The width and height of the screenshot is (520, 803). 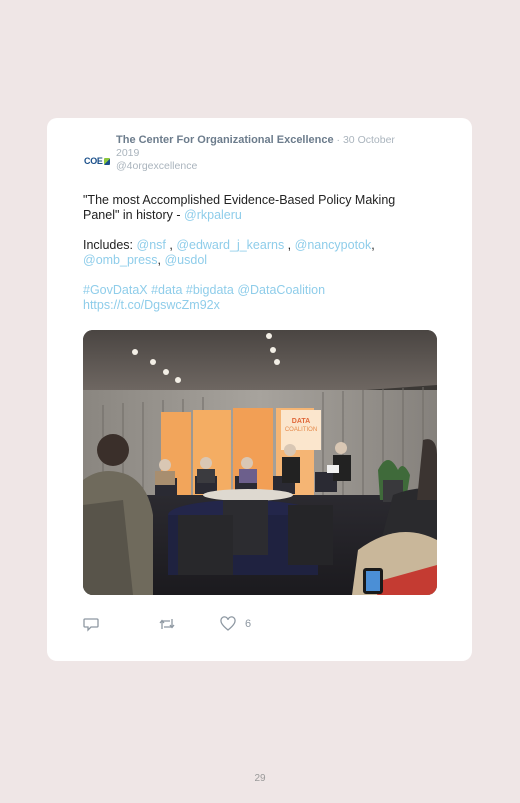 I want to click on mention-datacoalition: @DataCoalition, so click(x=281, y=290).